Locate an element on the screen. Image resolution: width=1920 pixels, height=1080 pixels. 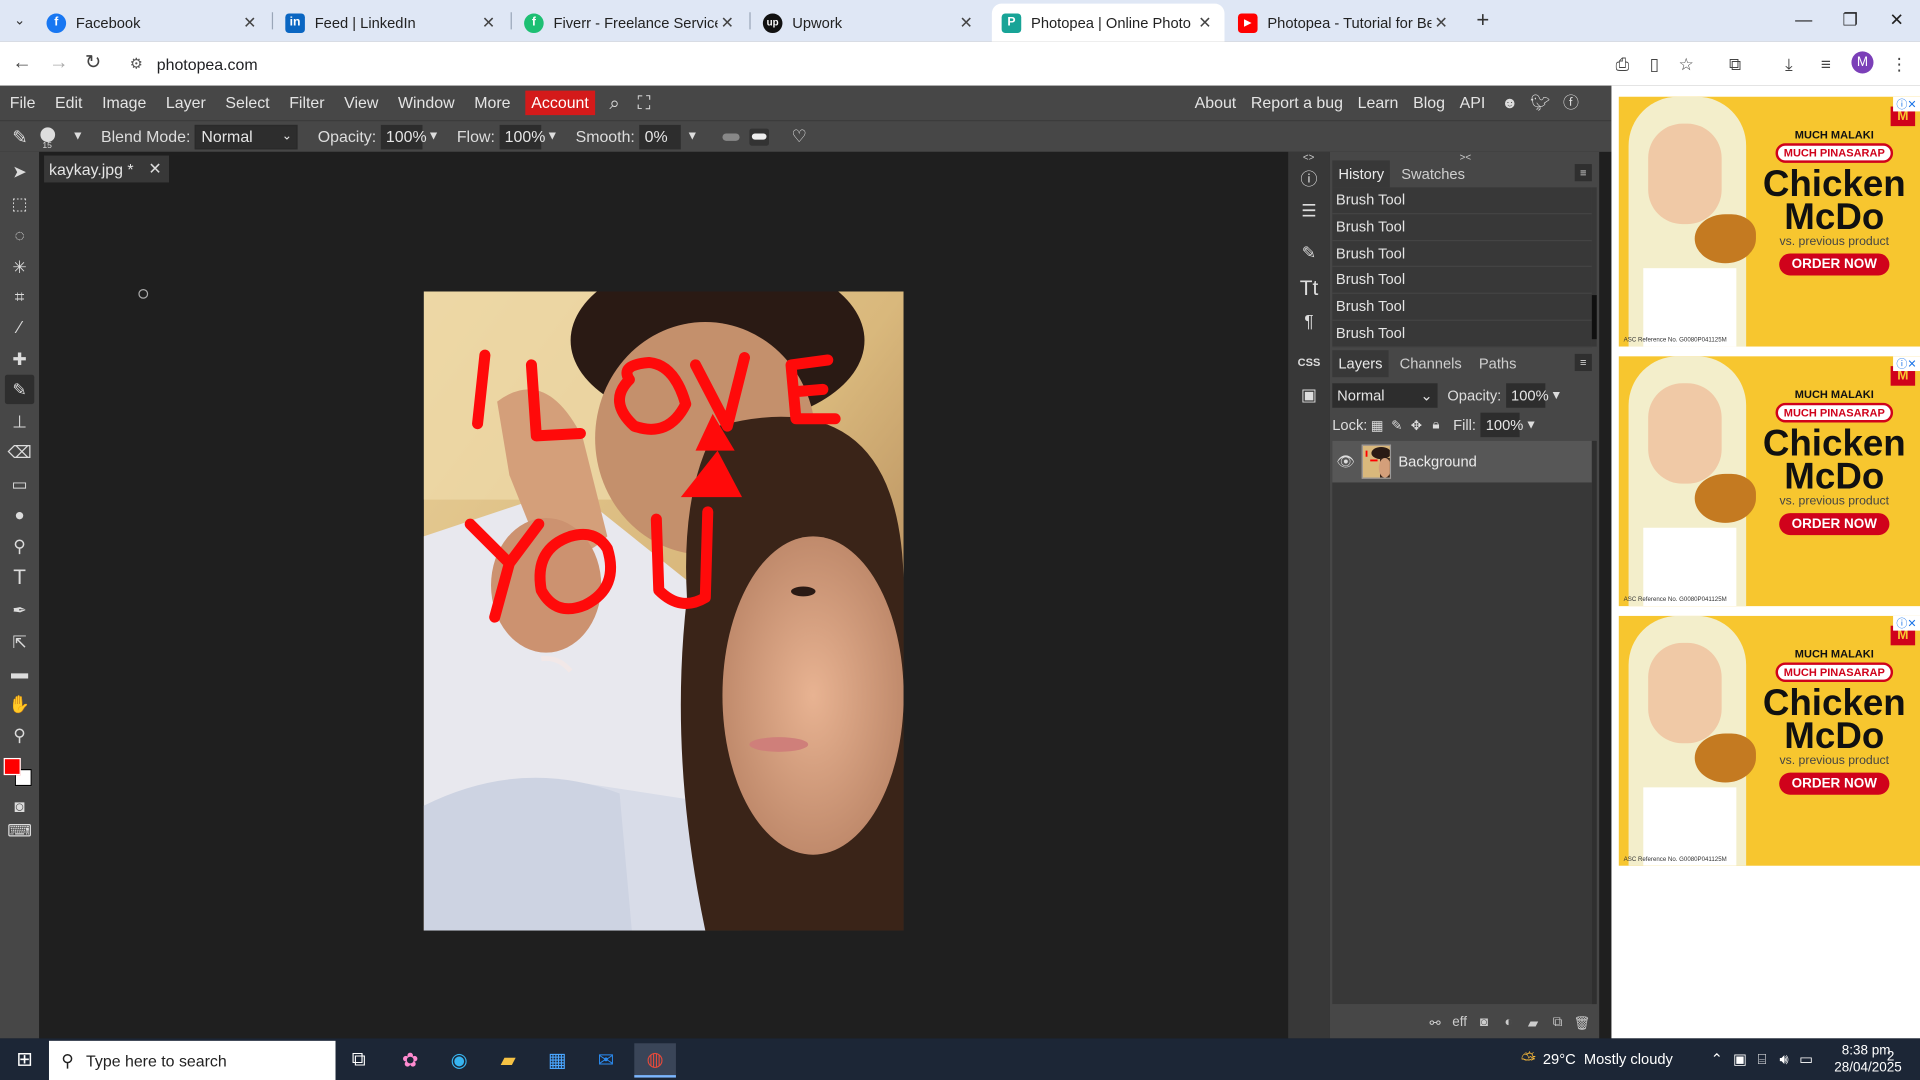
twitter-icon: 🐦︎ is located at coordinates (1540, 102).